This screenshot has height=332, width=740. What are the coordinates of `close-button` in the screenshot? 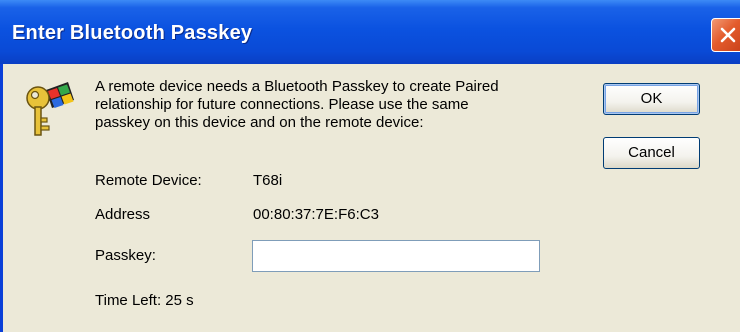 It's located at (725, 35).